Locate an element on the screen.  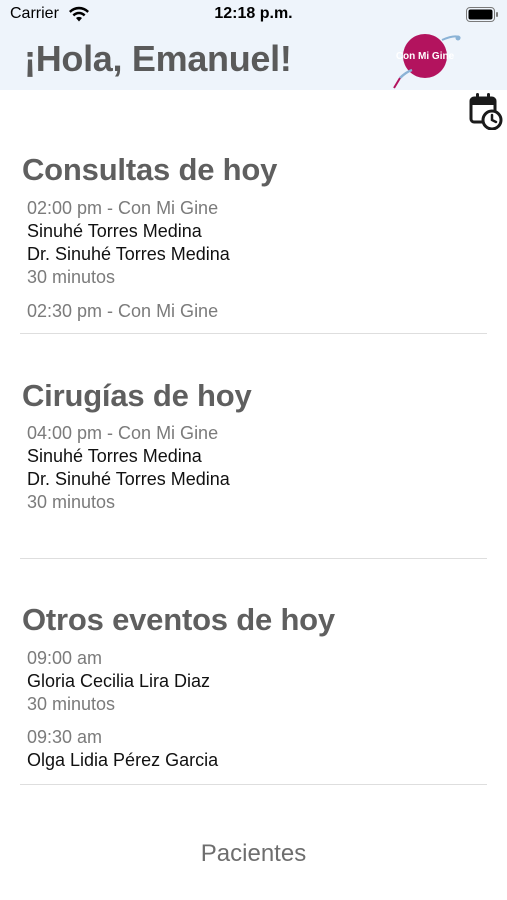
event-time: 02:30 pm - Con Mi Gine is located at coordinates (123, 311).